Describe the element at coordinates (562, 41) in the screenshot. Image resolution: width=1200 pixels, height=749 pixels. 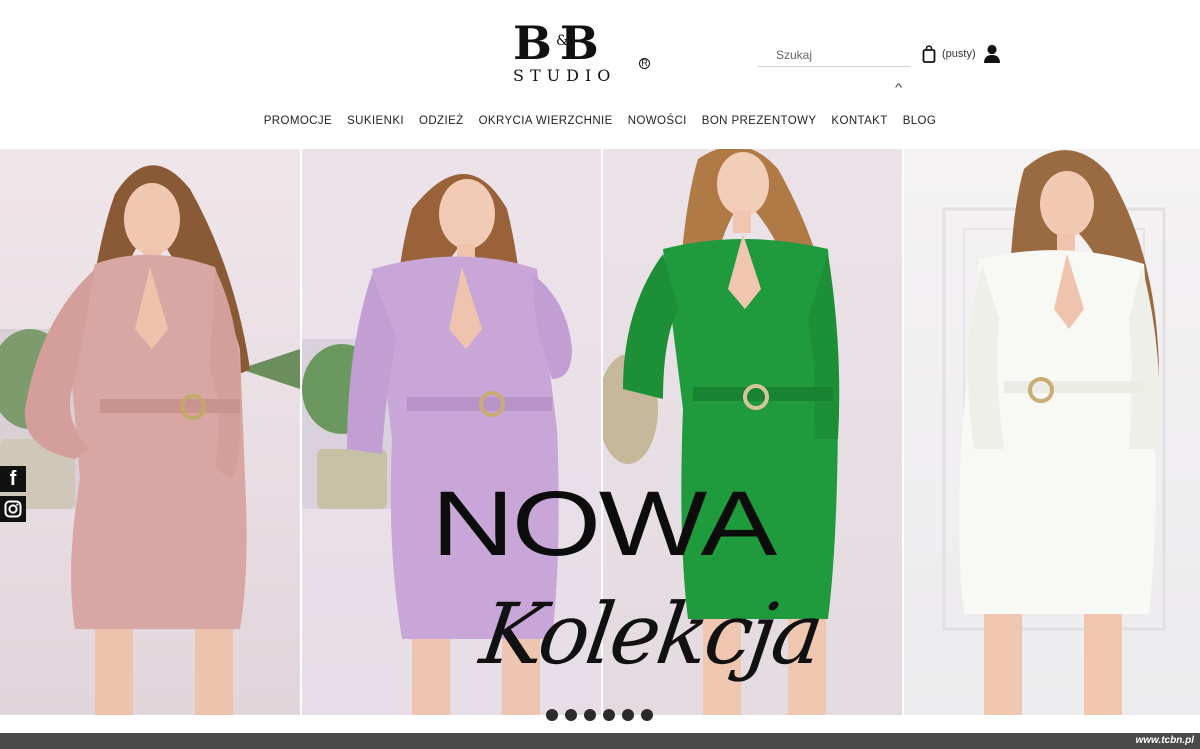
I see `logo-ampersand: &` at that location.